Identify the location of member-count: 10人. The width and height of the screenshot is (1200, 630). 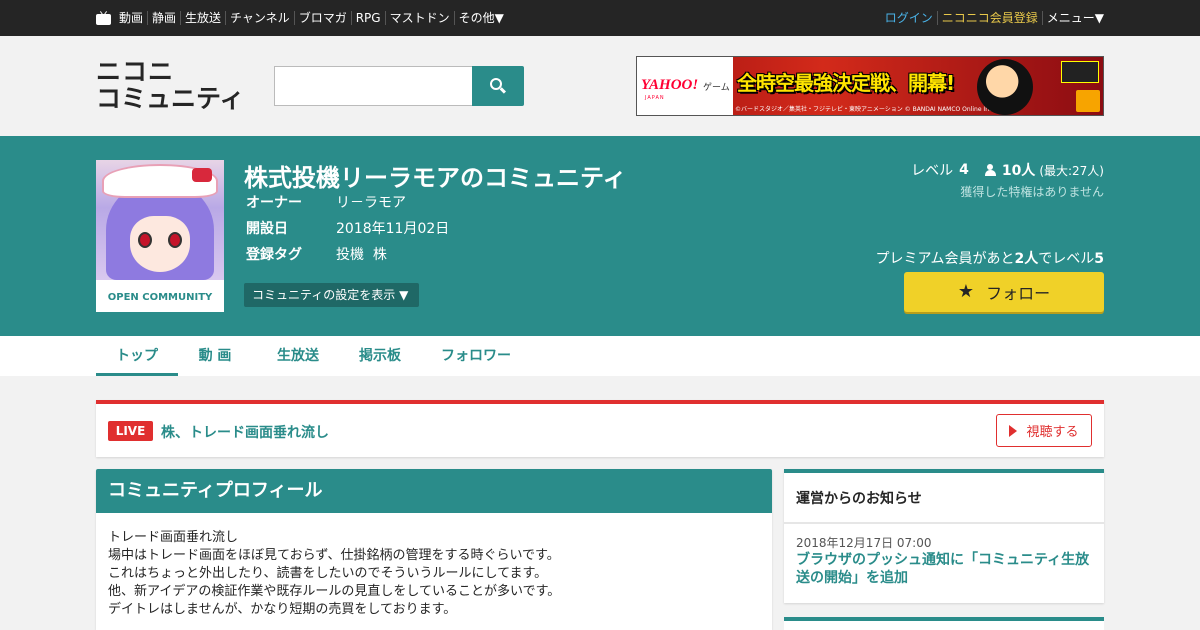
(1018, 171).